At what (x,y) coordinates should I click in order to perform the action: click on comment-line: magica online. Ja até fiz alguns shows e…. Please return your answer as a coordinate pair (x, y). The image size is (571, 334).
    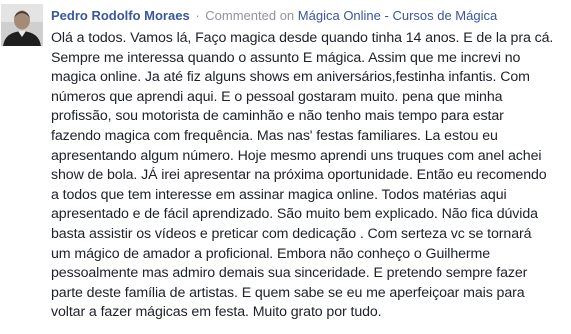
    Looking at the image, I should click on (290, 77).